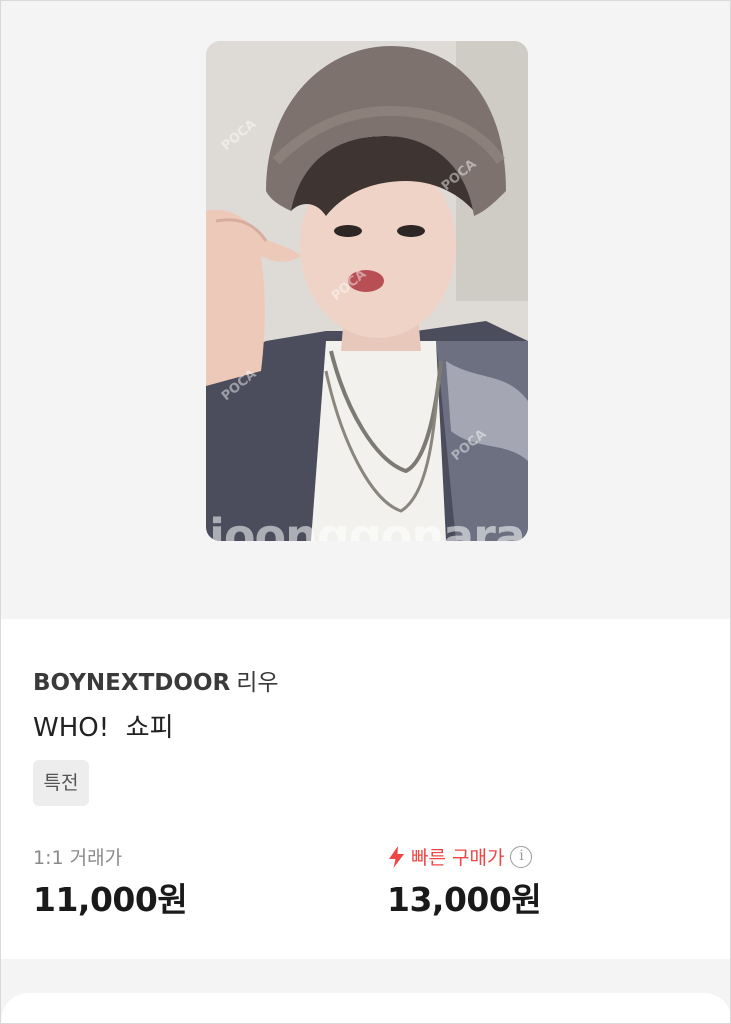 This screenshot has width=731, height=1024. I want to click on direct-trade-price-value: 11,000원, so click(110, 899).